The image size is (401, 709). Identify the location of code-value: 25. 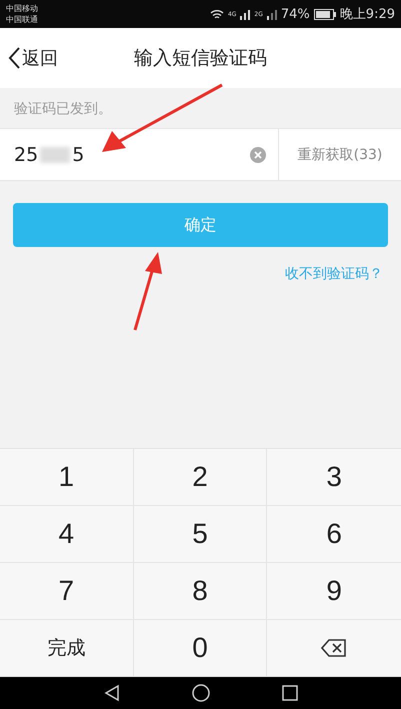
(26, 155).